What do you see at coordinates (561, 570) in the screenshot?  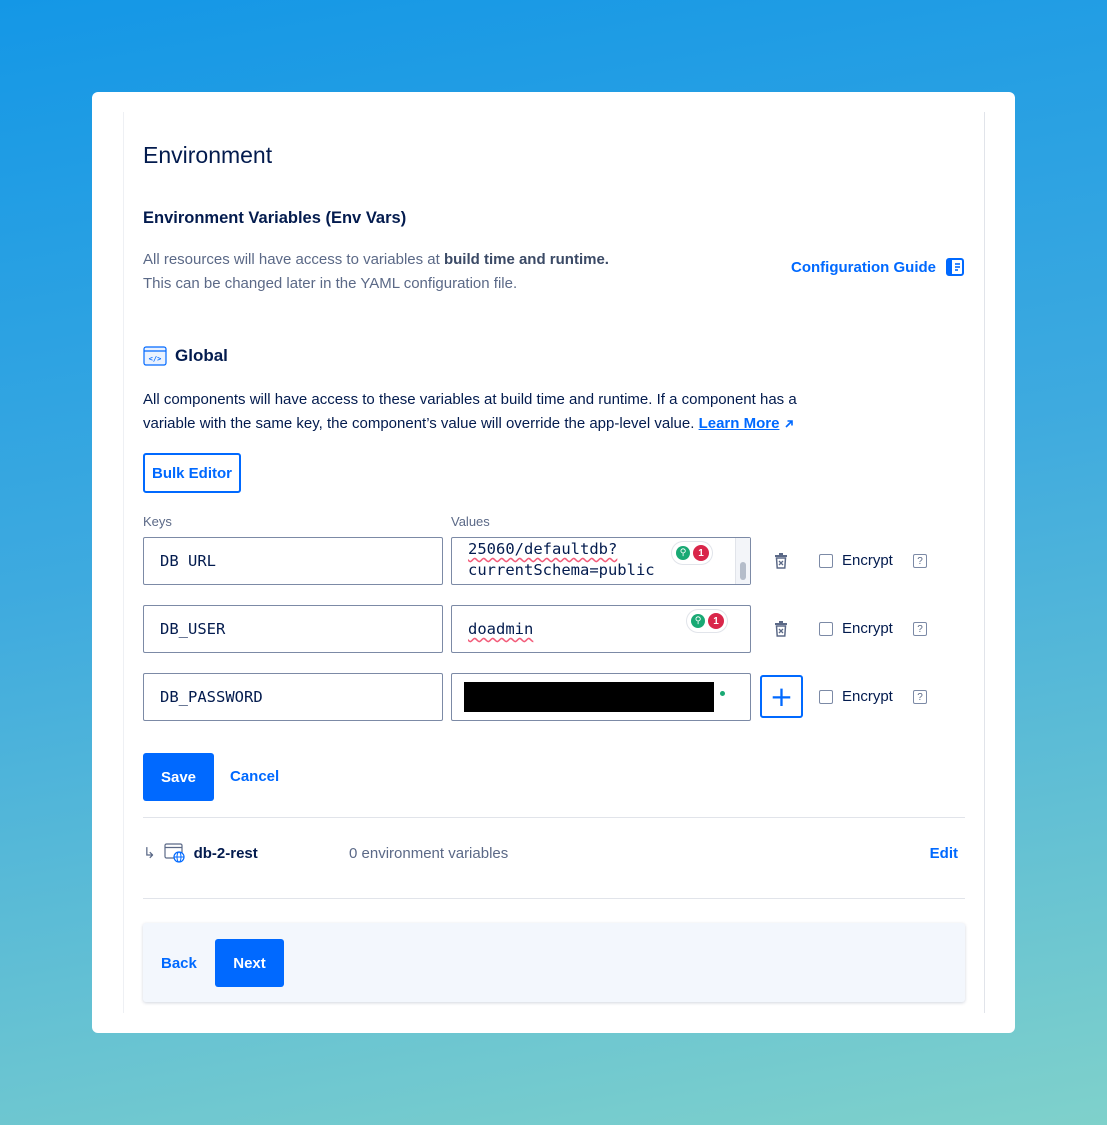 I see `env-value-line2: currentSchema=public` at bounding box center [561, 570].